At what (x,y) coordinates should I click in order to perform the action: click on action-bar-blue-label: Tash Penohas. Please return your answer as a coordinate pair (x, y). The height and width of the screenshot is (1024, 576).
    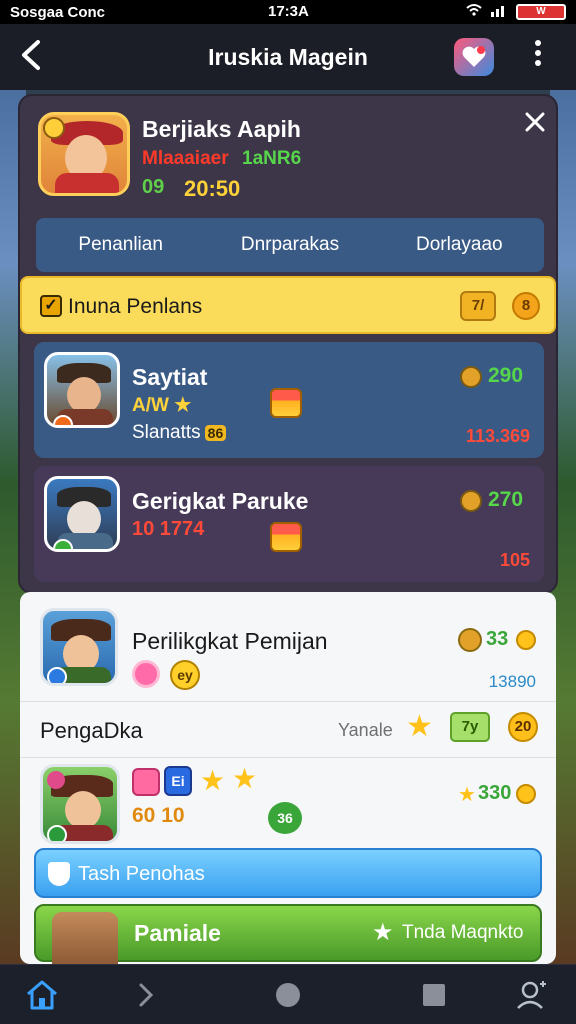
    Looking at the image, I should click on (141, 874).